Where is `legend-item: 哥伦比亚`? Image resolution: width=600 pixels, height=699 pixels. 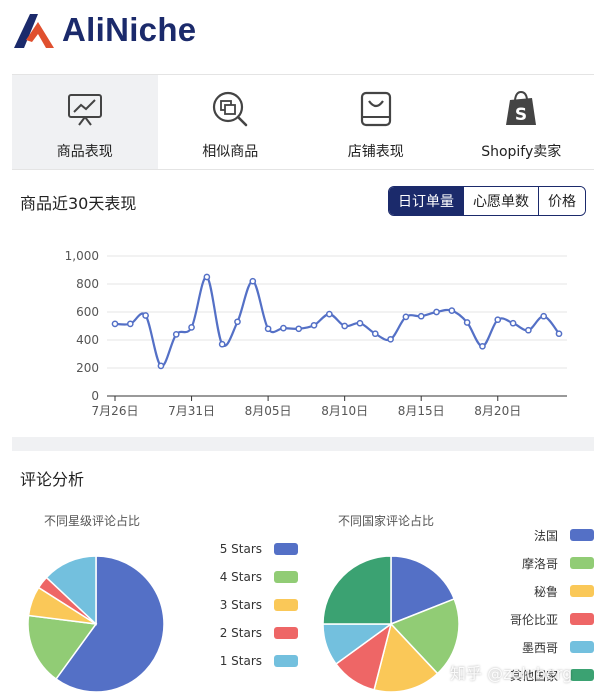
legend-item: 哥伦比亚 is located at coordinates (535, 619).